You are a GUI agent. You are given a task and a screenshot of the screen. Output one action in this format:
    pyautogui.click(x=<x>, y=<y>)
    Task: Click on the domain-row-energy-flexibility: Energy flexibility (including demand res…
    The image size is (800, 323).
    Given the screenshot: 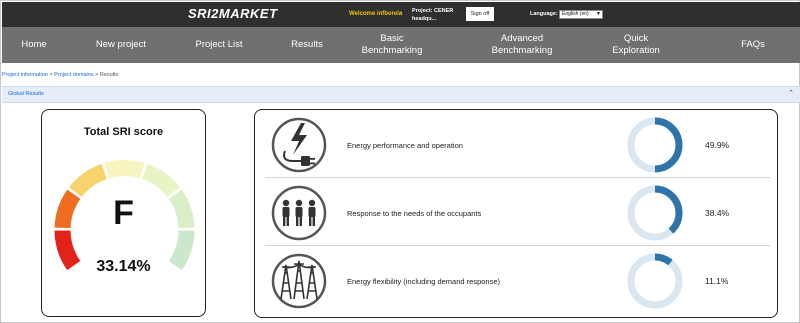 What is the action you would take?
    pyautogui.click(x=517, y=281)
    